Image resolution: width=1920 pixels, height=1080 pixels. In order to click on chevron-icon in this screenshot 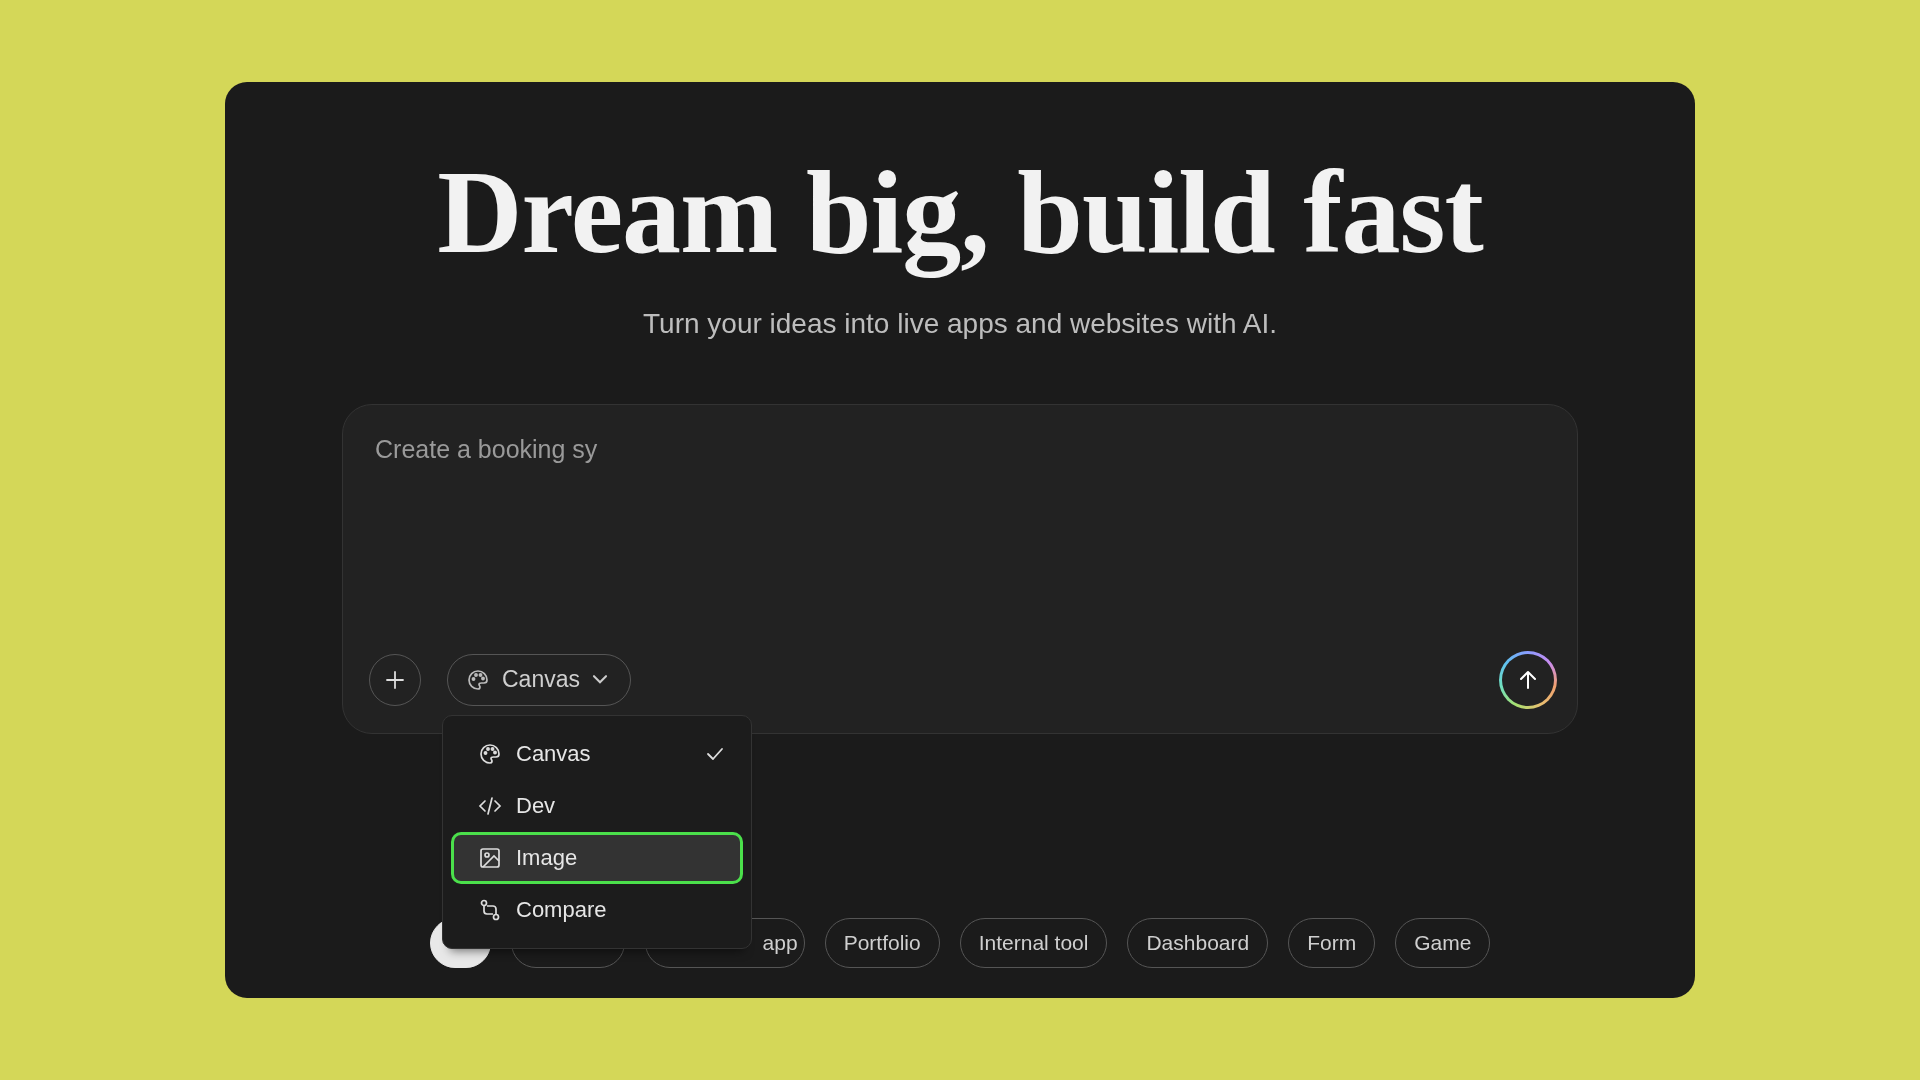, I will do `click(600, 680)`.